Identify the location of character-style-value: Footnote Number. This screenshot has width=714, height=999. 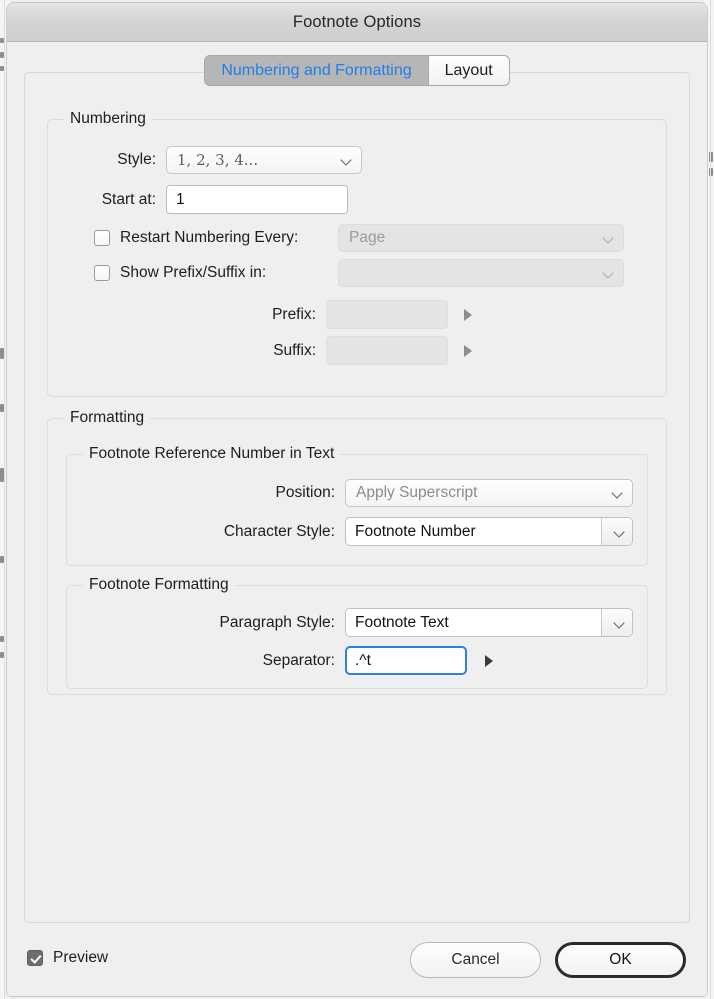
(473, 531).